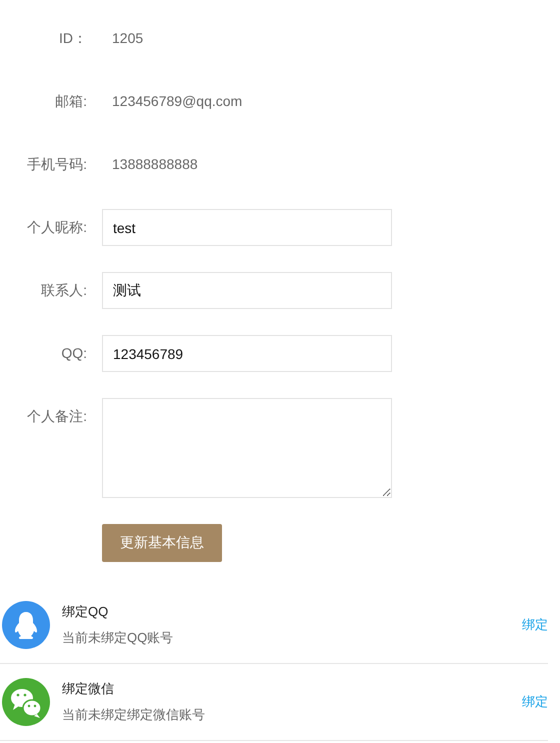 This screenshot has height=743, width=560. I want to click on field-label: QQ:, so click(73, 353).